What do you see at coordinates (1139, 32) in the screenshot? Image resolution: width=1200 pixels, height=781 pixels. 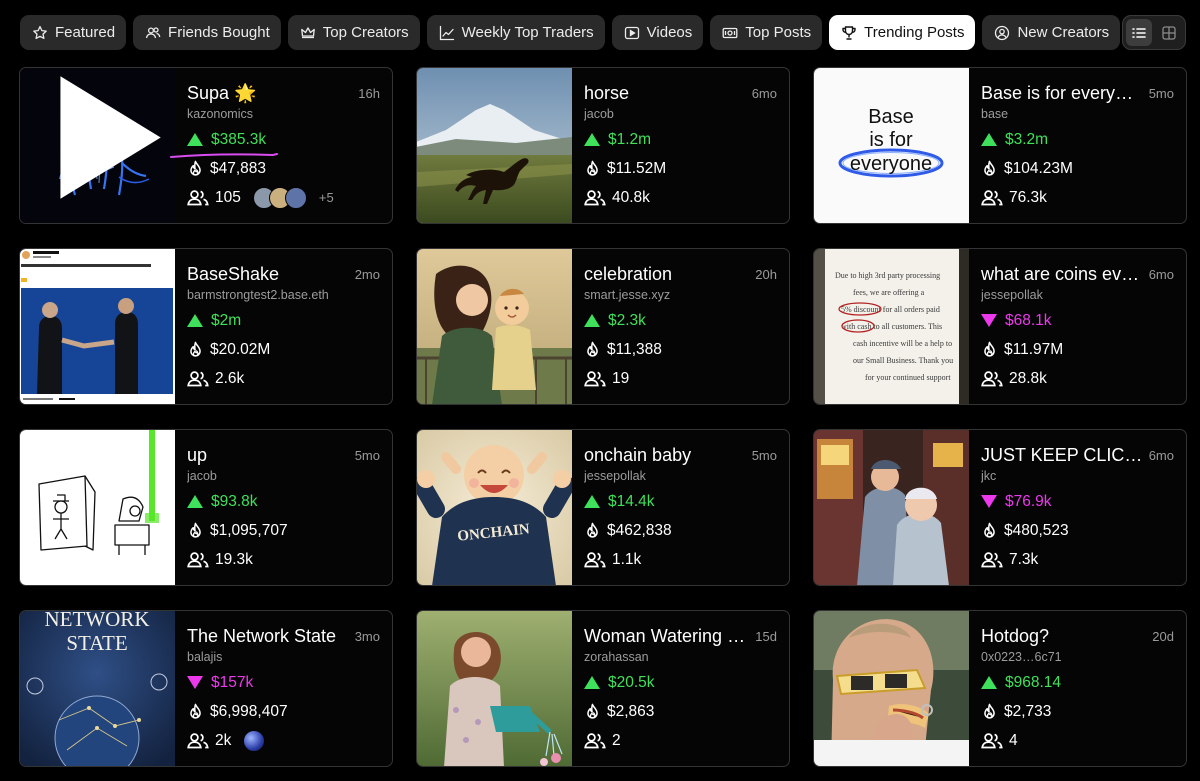 I see `list-view-button` at bounding box center [1139, 32].